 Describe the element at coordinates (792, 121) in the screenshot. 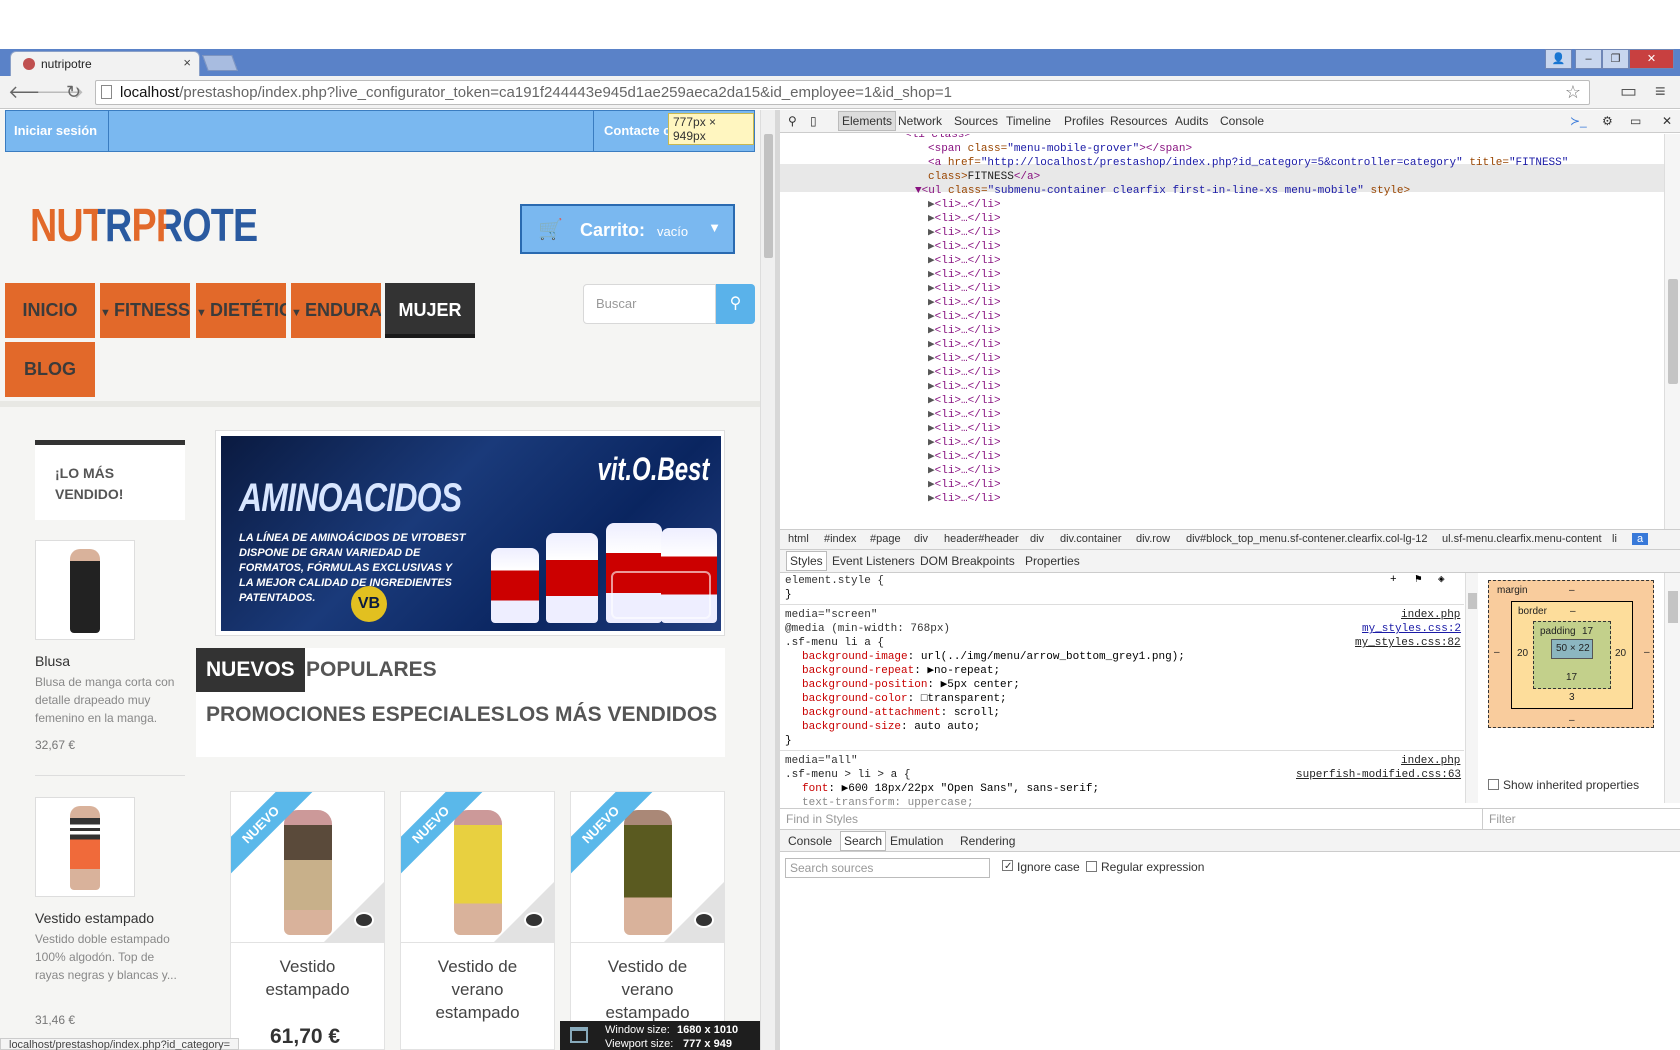

I see `inspect-icon: ⚲` at that location.